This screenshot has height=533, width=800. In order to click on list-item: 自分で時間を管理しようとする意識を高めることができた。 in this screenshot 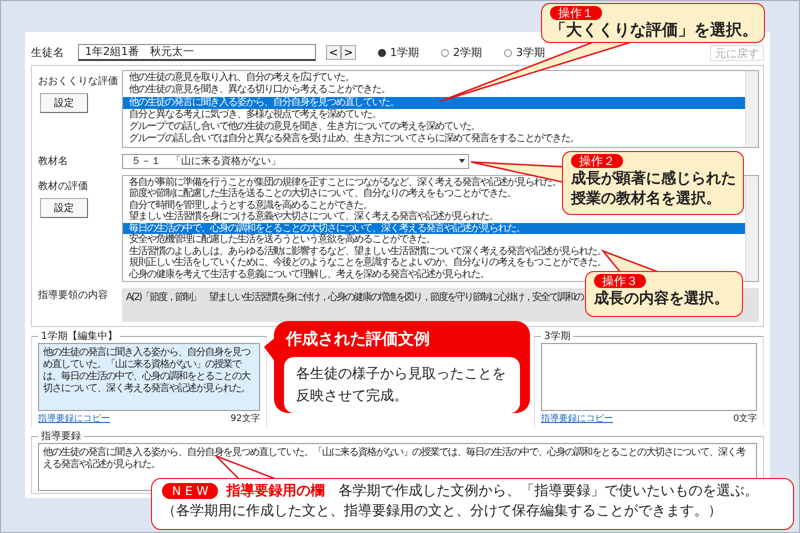, I will do `click(247, 206)`.